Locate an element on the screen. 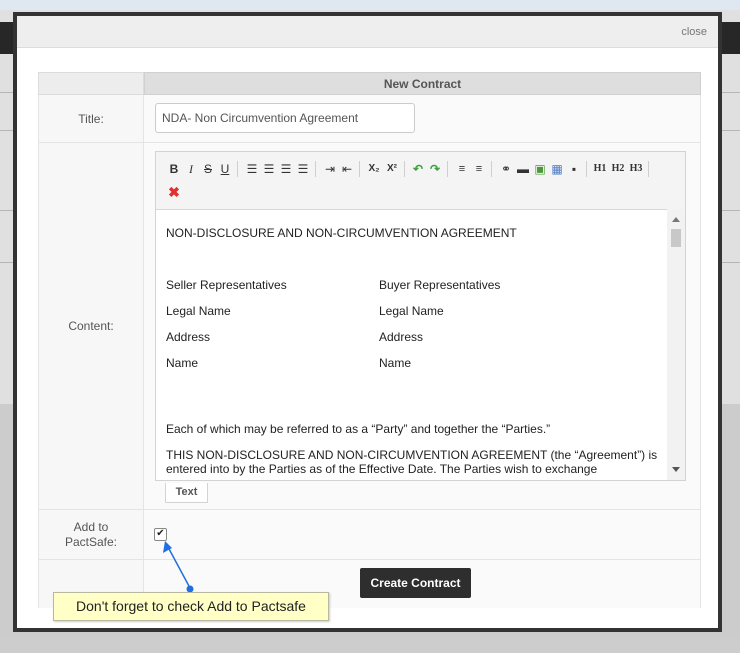  form-header-title: New Contract is located at coordinates (422, 83).